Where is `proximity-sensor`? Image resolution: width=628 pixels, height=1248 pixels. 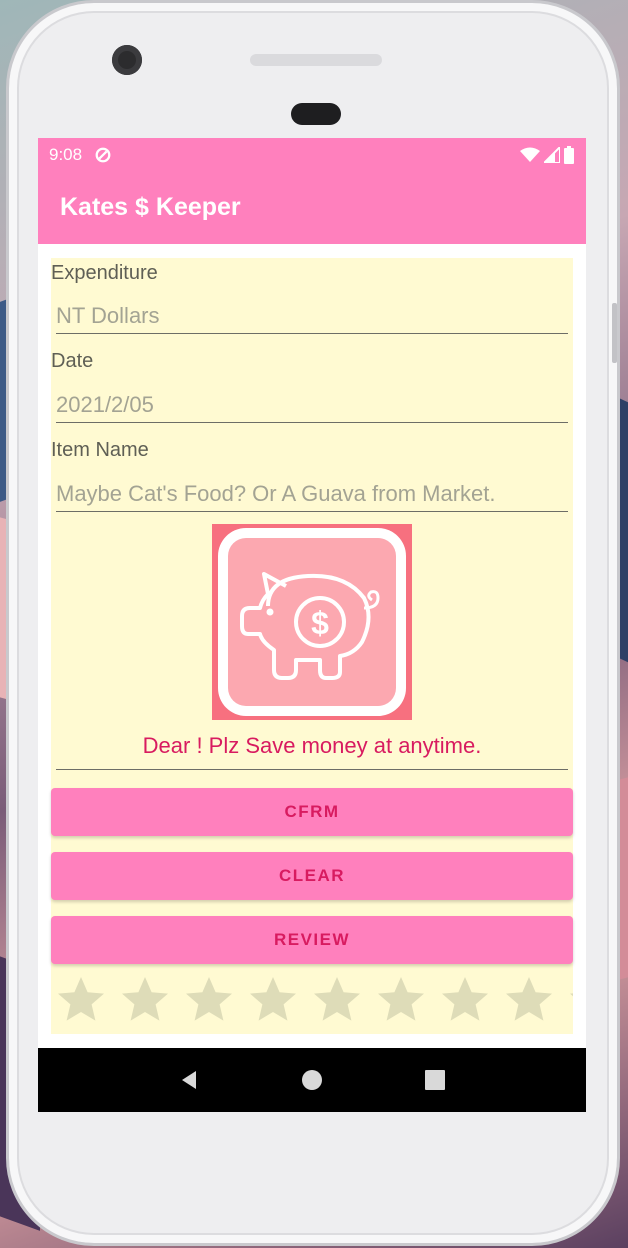 proximity-sensor is located at coordinates (316, 114).